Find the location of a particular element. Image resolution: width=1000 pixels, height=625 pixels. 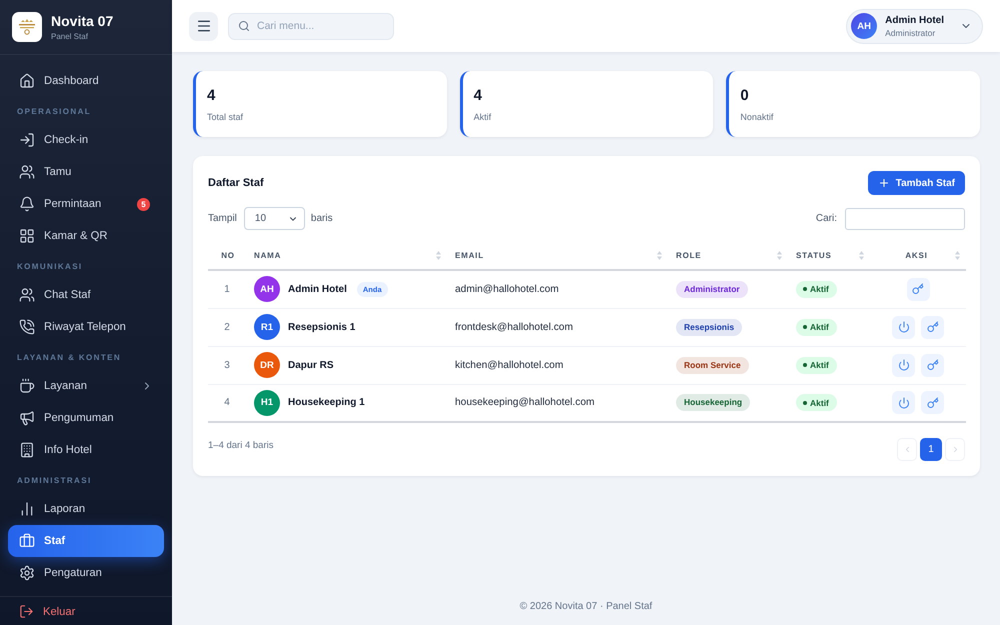

menu-button is located at coordinates (203, 26).